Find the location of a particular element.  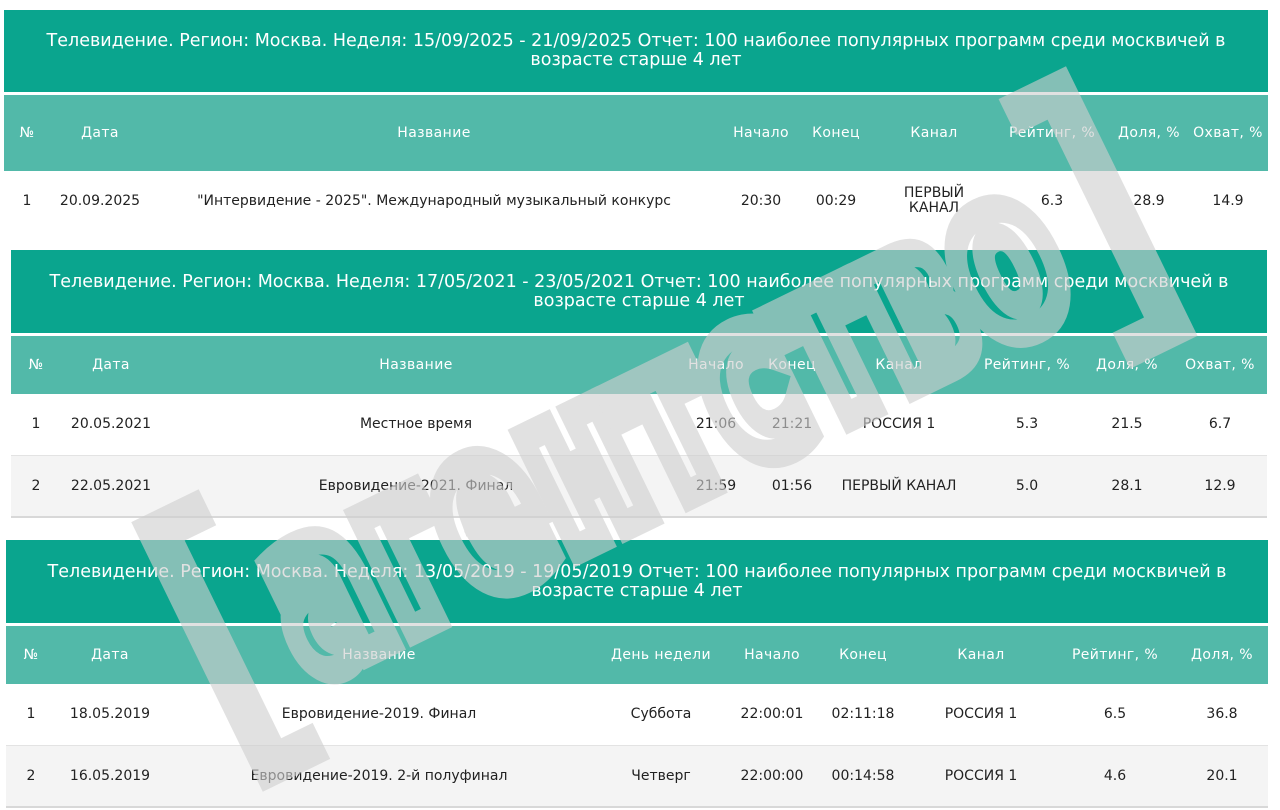

cell-start: 22:00:01 is located at coordinates (772, 714).